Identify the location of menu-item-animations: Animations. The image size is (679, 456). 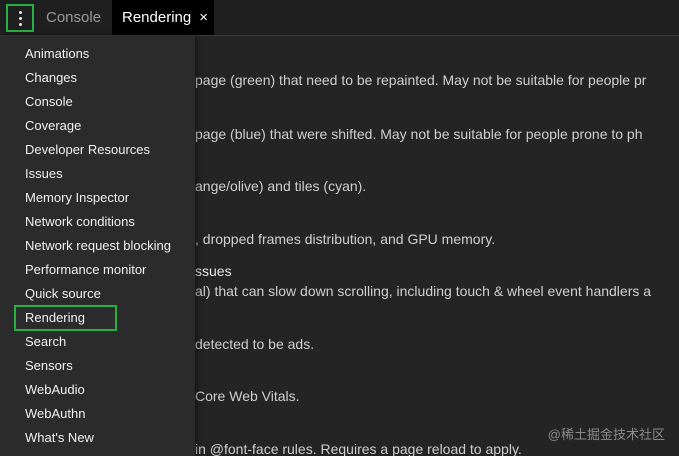
(97, 54).